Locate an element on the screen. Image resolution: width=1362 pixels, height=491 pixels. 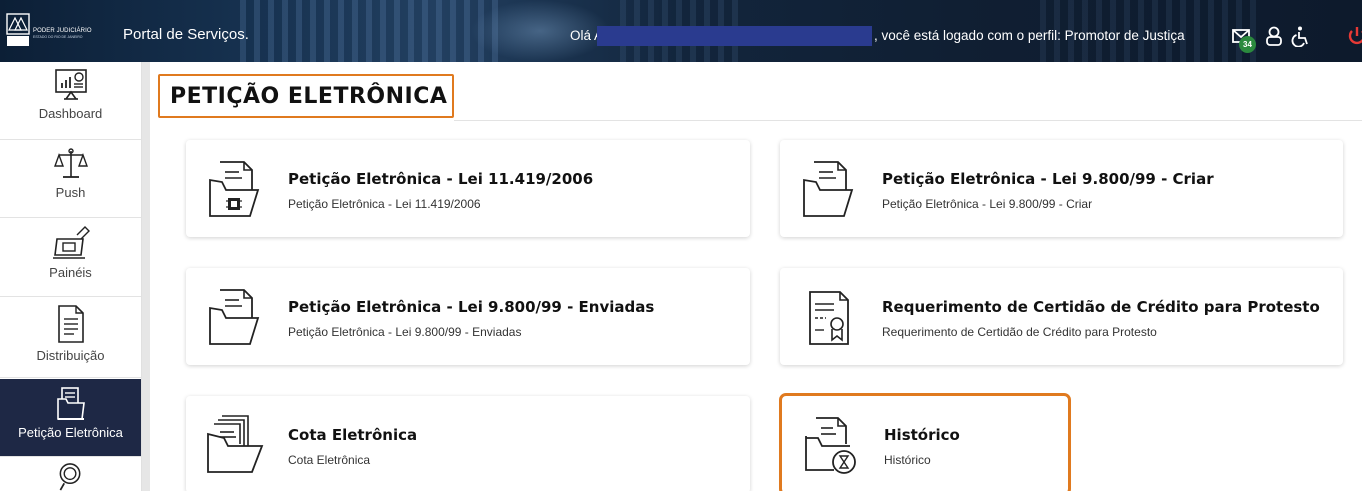
sidebar-item-distribuicao: Distribuição is located at coordinates (70, 338).